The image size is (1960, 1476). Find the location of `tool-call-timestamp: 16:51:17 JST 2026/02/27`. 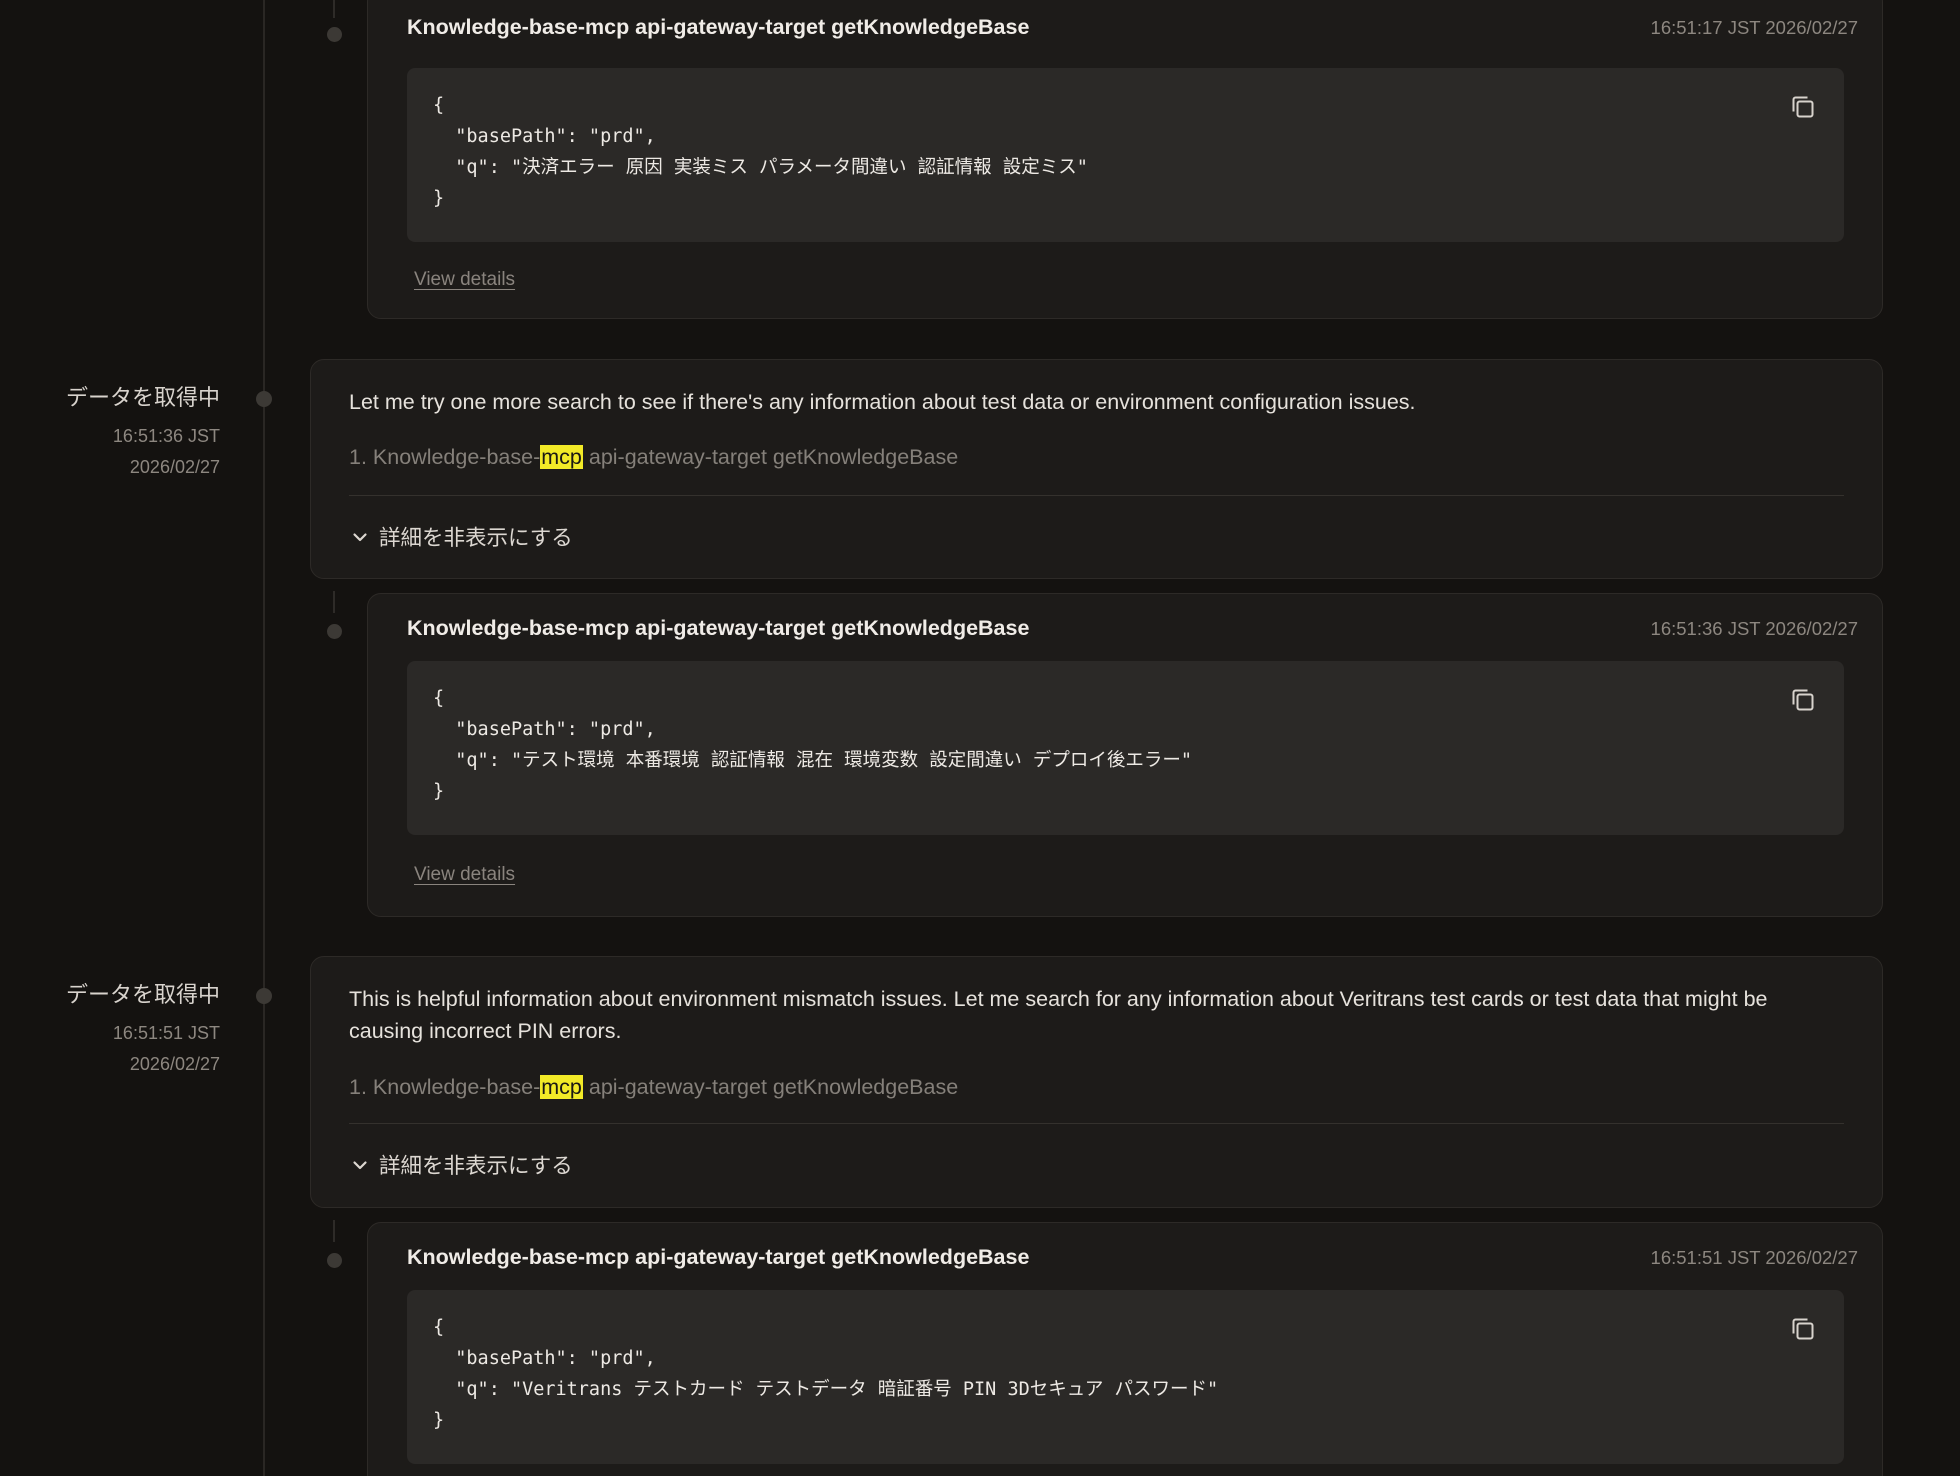

tool-call-timestamp: 16:51:17 JST 2026/02/27 is located at coordinates (1754, 27).